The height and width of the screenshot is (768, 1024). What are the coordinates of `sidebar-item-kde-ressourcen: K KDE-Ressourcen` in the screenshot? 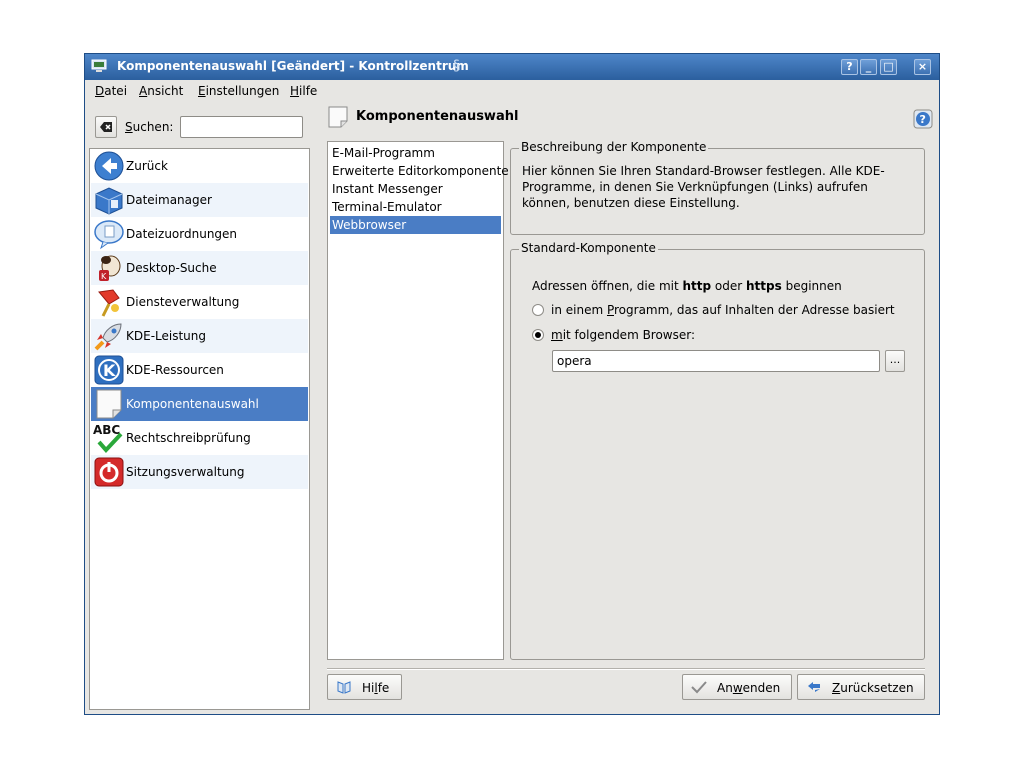 It's located at (199, 370).